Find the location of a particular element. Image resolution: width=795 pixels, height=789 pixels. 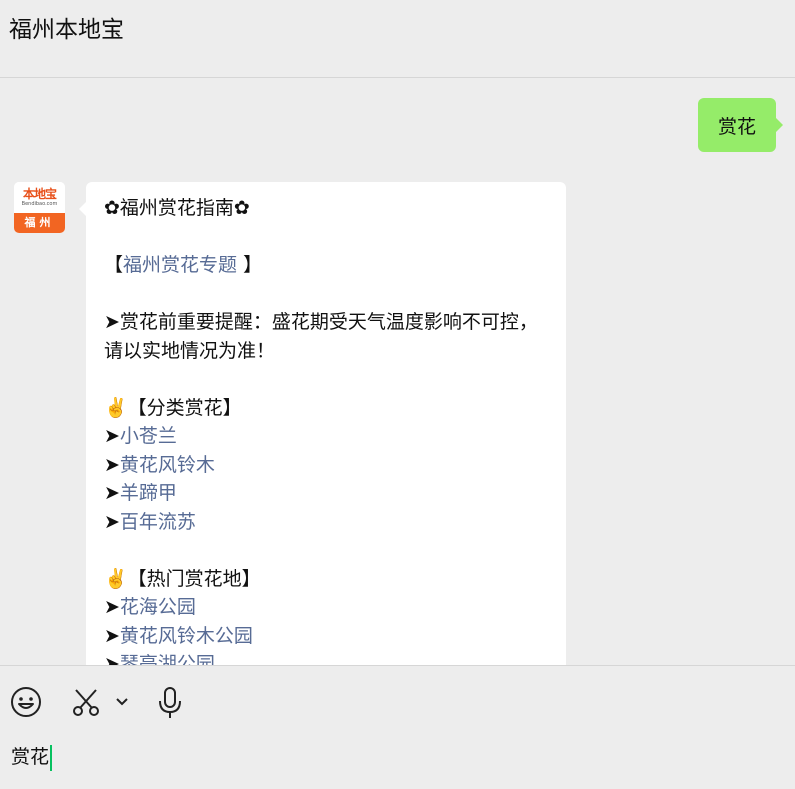

chat-title: 福州本地宝 is located at coordinates (66, 30).